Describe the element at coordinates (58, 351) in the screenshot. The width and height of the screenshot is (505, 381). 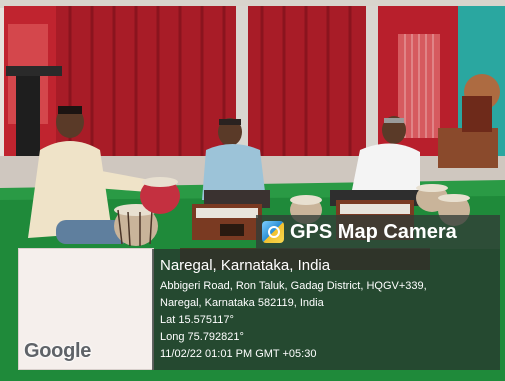
I see `google-logo: Google` at that location.